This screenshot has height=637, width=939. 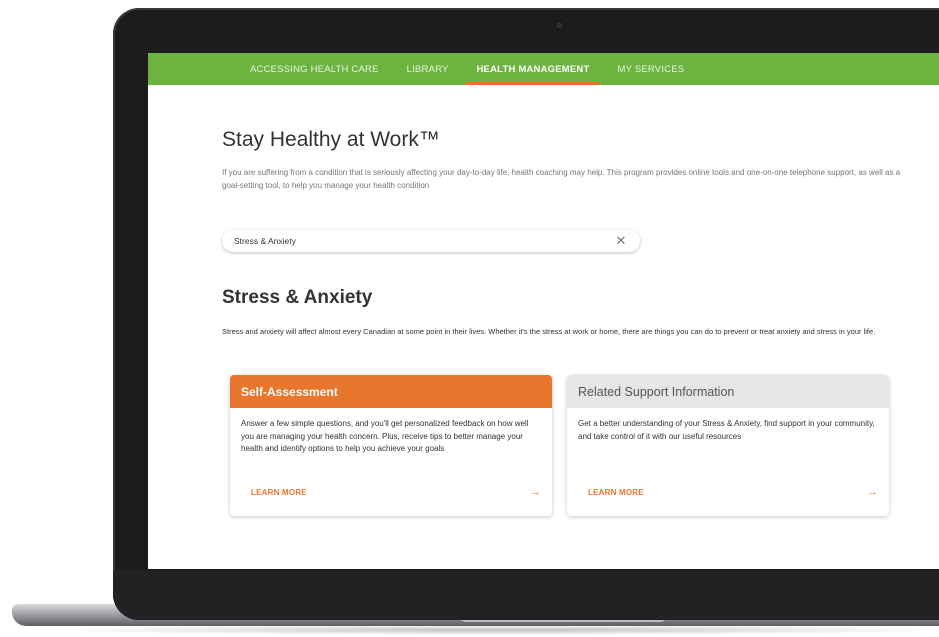 I want to click on condition-search-input: Stress & Anxiety ✕, so click(x=431, y=241).